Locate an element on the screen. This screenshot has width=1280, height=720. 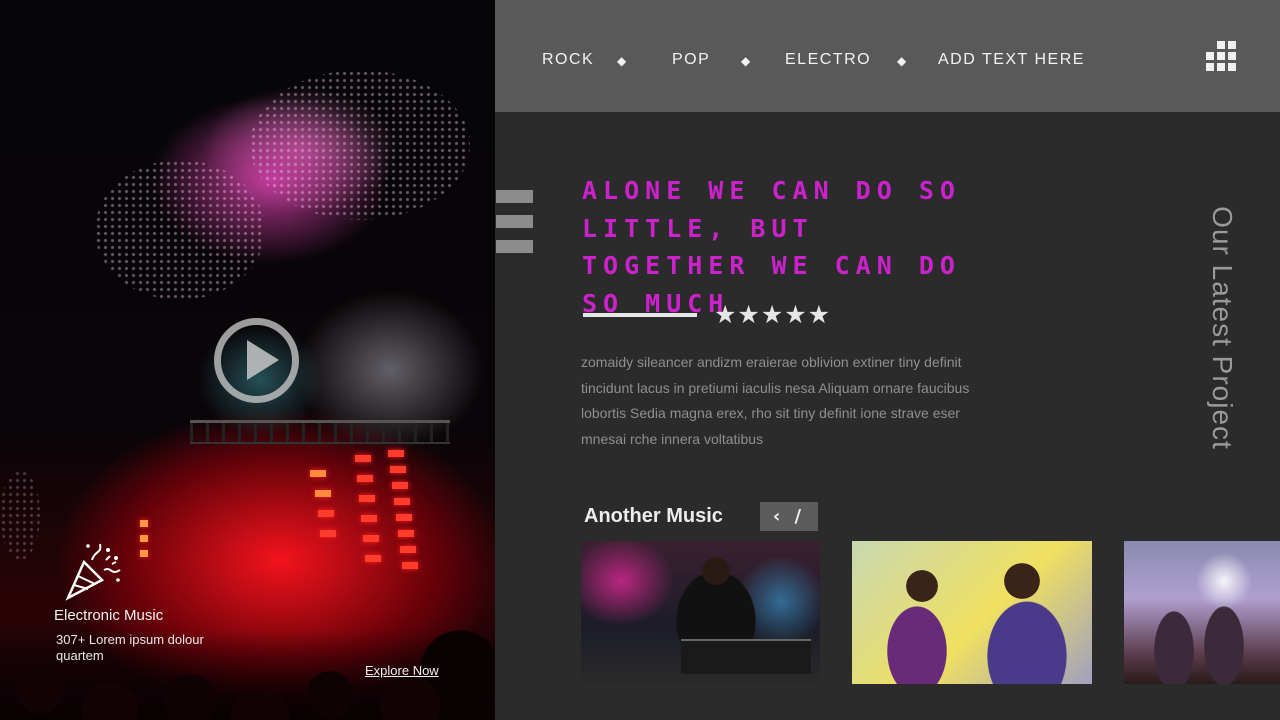
music-thumbnail-band is located at coordinates (1202, 612).